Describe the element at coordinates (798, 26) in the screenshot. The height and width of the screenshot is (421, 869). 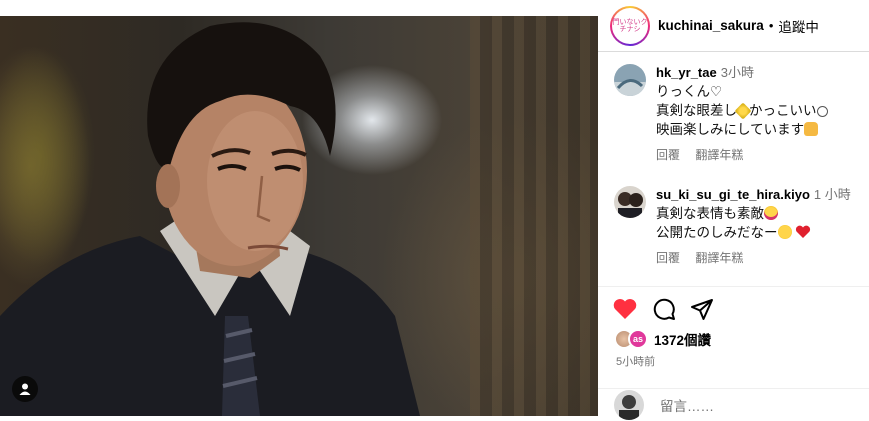
I see `follow-button: 追蹤中` at that location.